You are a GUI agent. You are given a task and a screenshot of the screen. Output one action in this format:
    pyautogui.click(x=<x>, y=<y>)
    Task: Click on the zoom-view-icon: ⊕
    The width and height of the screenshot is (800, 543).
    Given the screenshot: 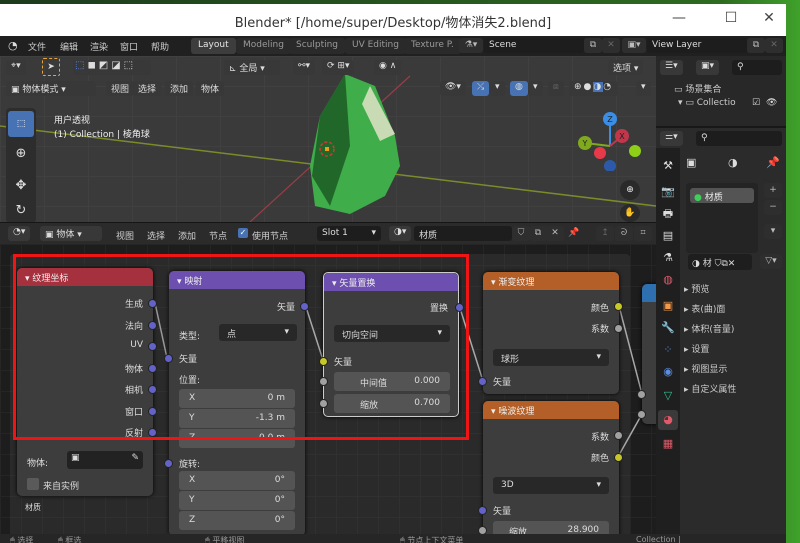 What is the action you would take?
    pyautogui.click(x=630, y=190)
    